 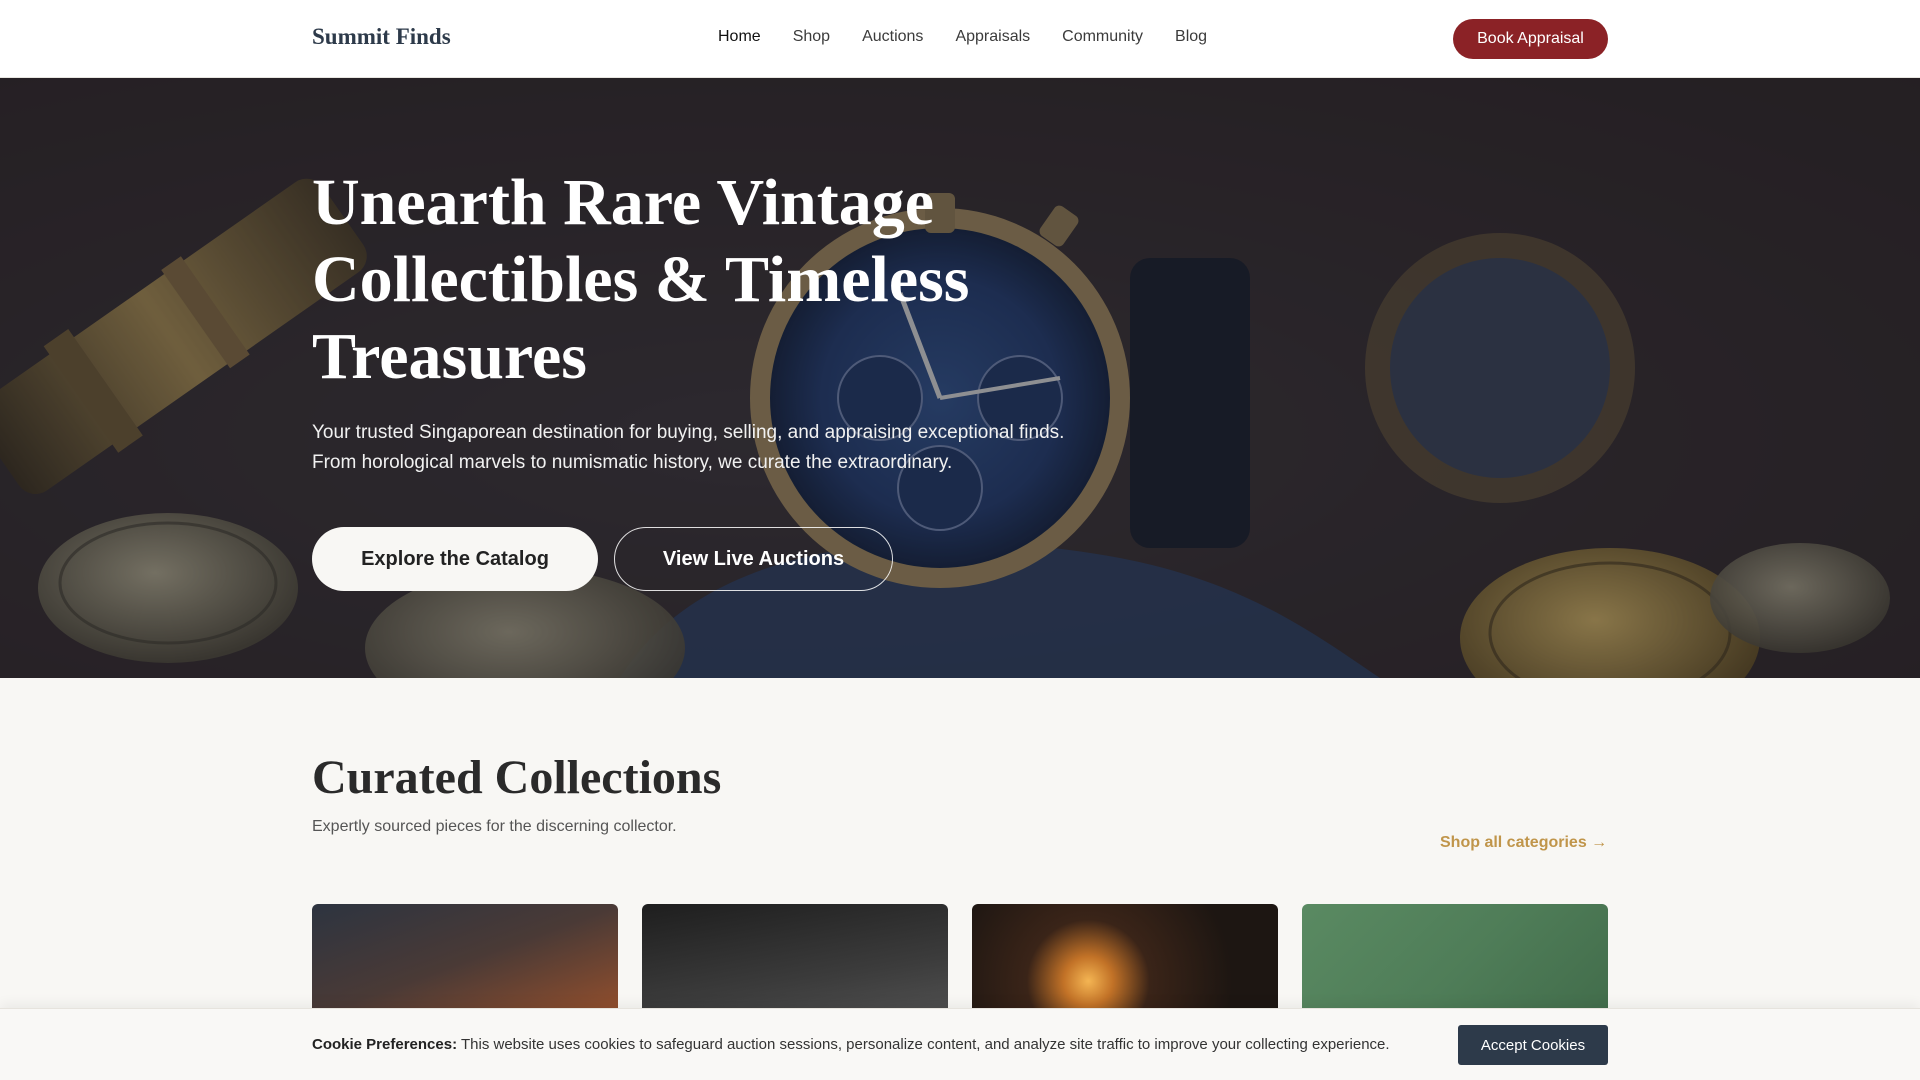 I want to click on collections-title: Curated Collections, so click(x=517, y=777).